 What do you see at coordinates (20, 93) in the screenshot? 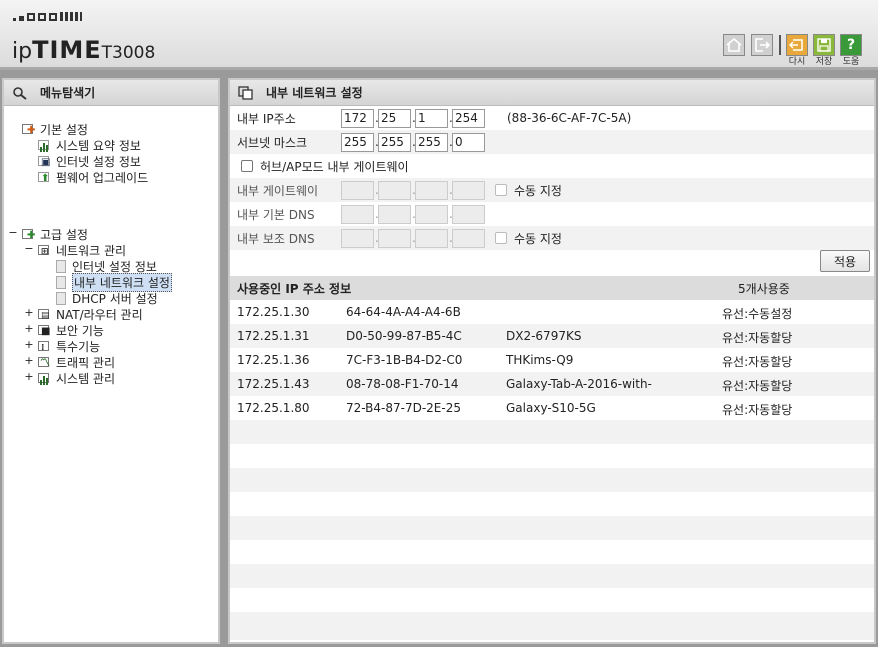
I see `magnifier-icon` at bounding box center [20, 93].